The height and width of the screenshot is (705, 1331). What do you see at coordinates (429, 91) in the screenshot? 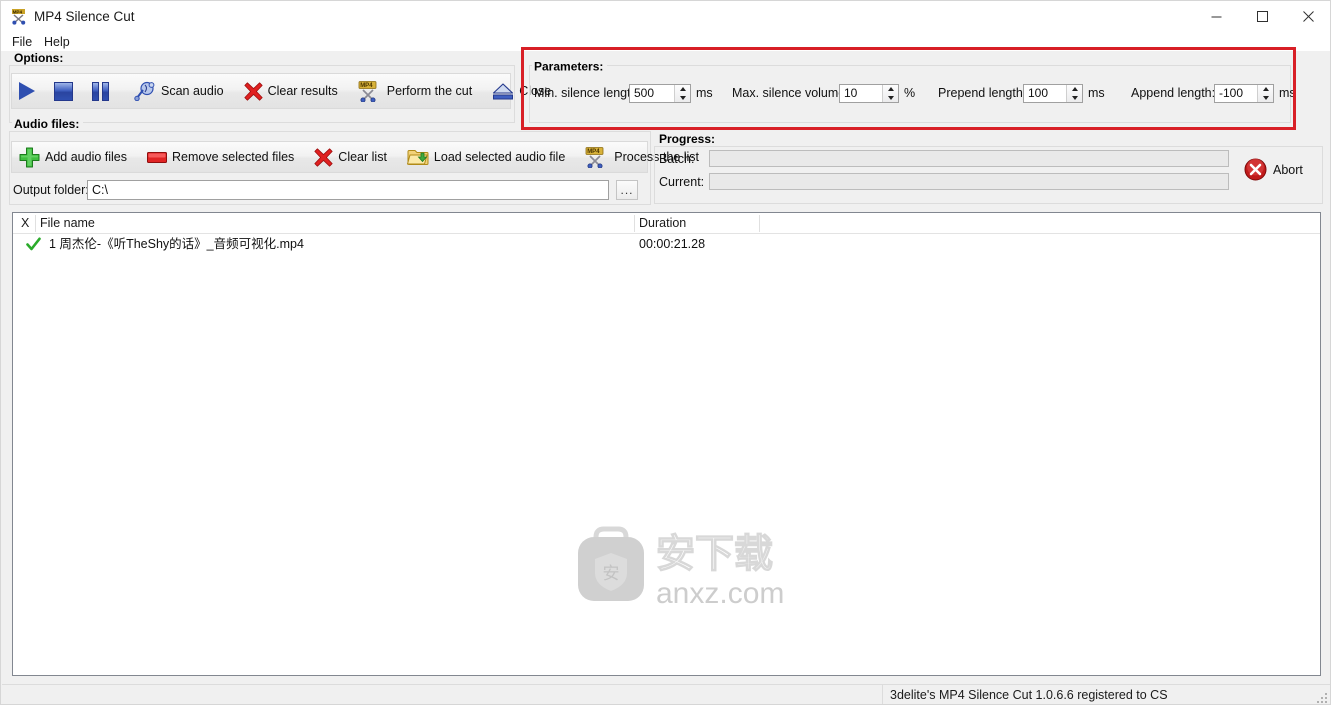
I see `perform-the-cut-label: Perform the cut` at bounding box center [429, 91].